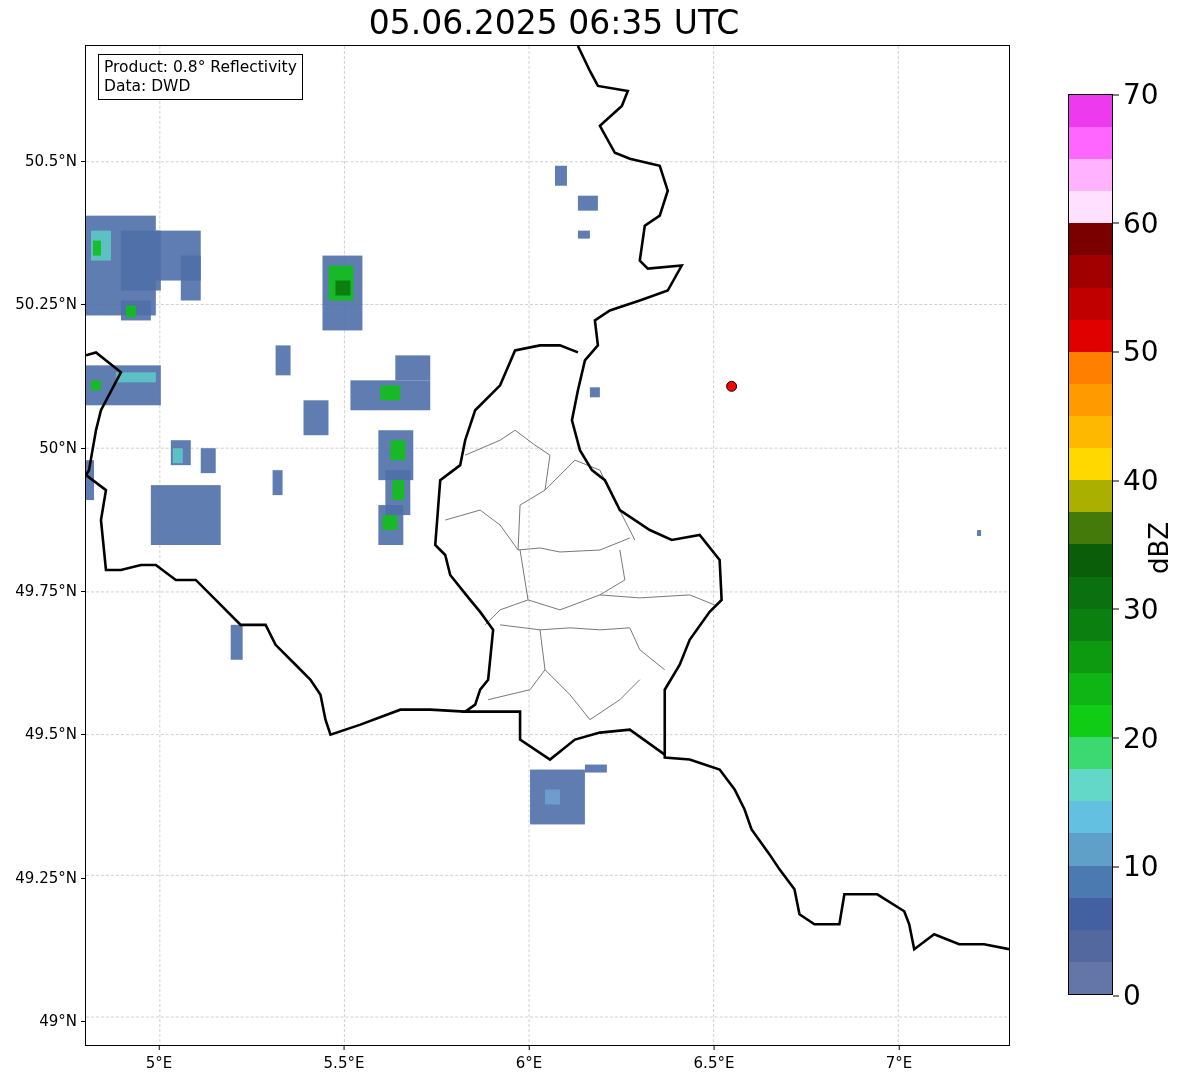 This screenshot has width=1202, height=1081. What do you see at coordinates (1136, 351) in the screenshot?
I see `colorbar-tick-label: 50` at bounding box center [1136, 351].